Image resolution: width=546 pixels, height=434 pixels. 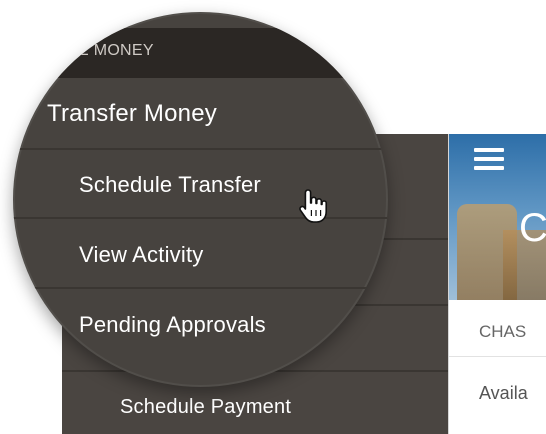 I want to click on available-balance-label: Availa, so click(x=503, y=393).